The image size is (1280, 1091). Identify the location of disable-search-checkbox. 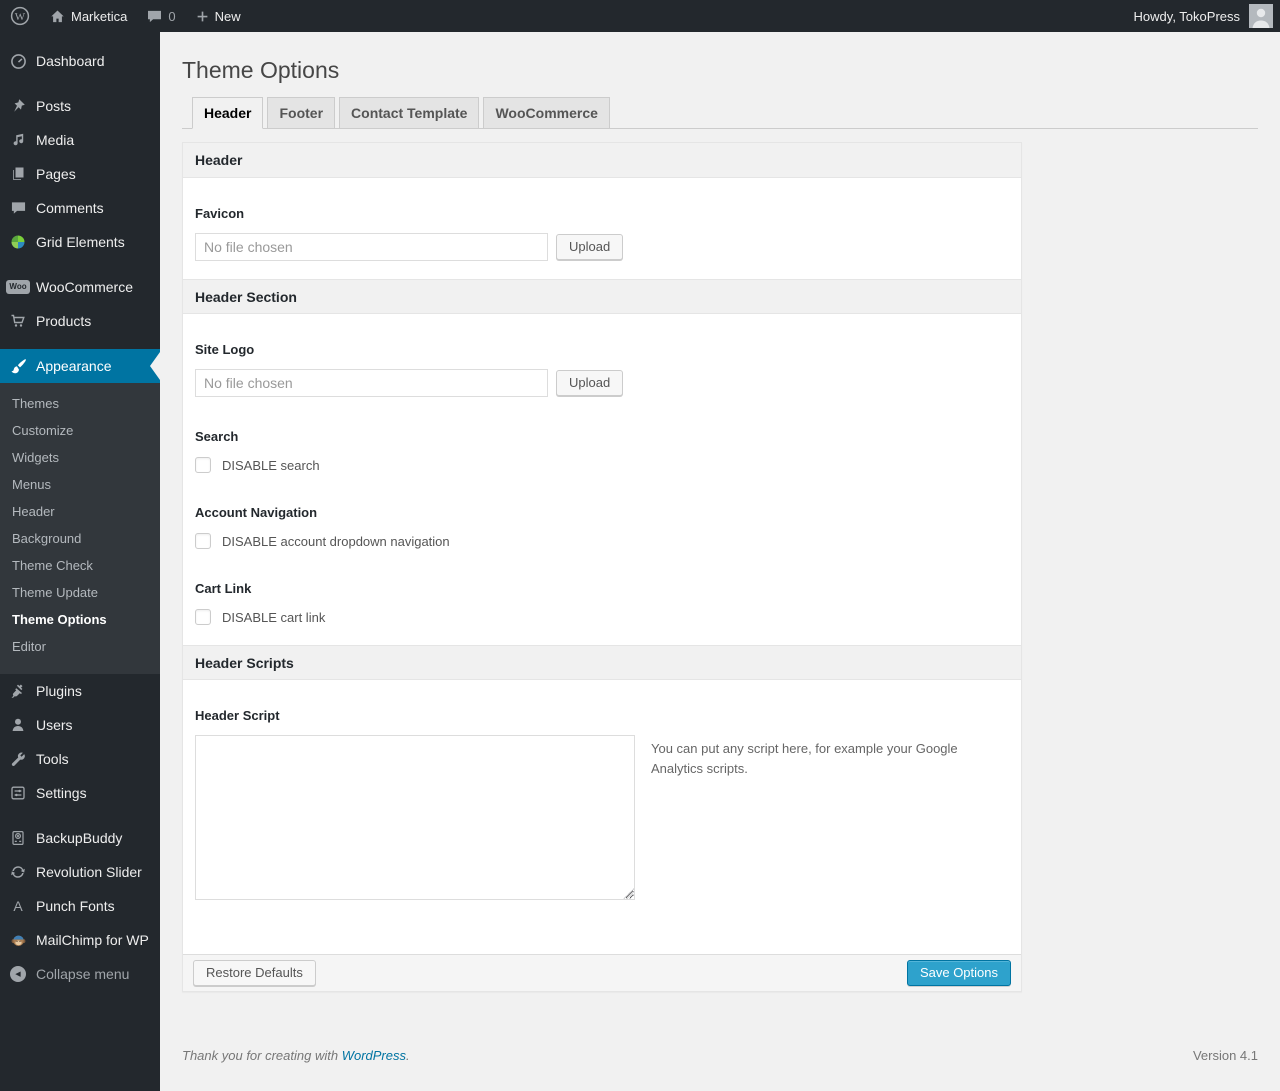
(203, 465).